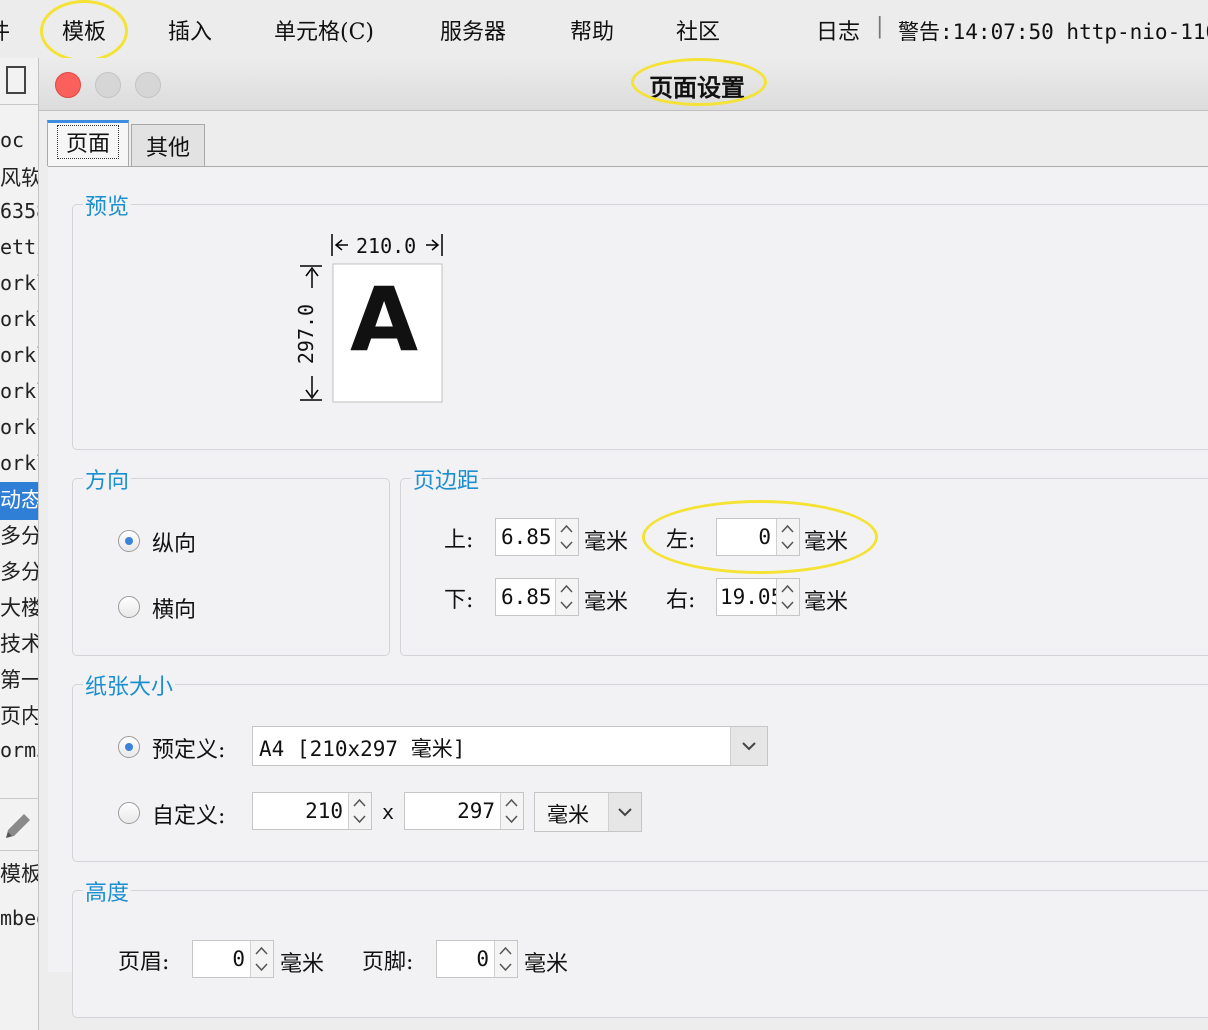 The image size is (1208, 1030). I want to click on tab-page-label: 页面, so click(87, 142).